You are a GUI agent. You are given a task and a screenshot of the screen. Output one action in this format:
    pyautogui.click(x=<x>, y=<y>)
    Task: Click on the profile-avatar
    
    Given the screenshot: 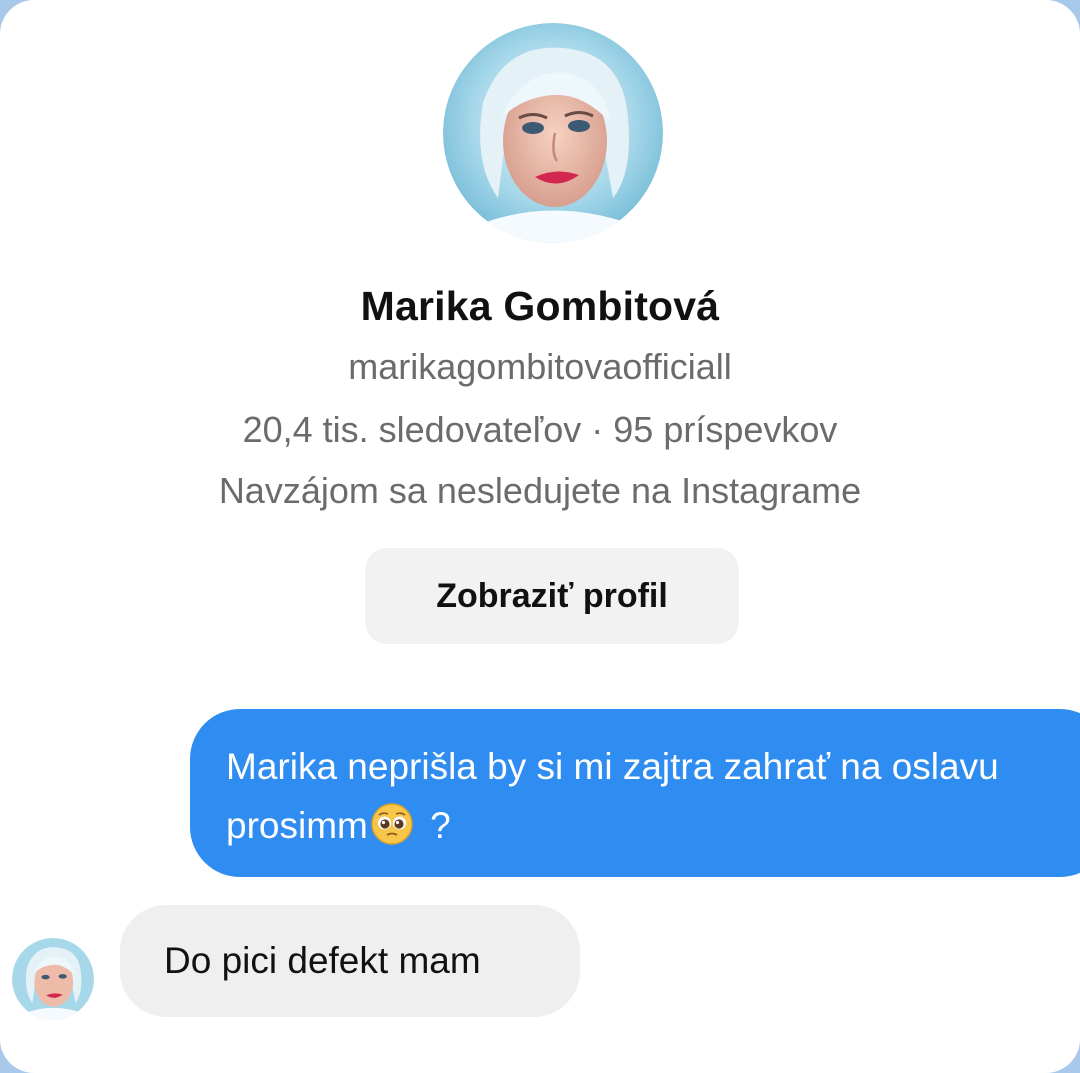 What is the action you would take?
    pyautogui.click(x=553, y=133)
    